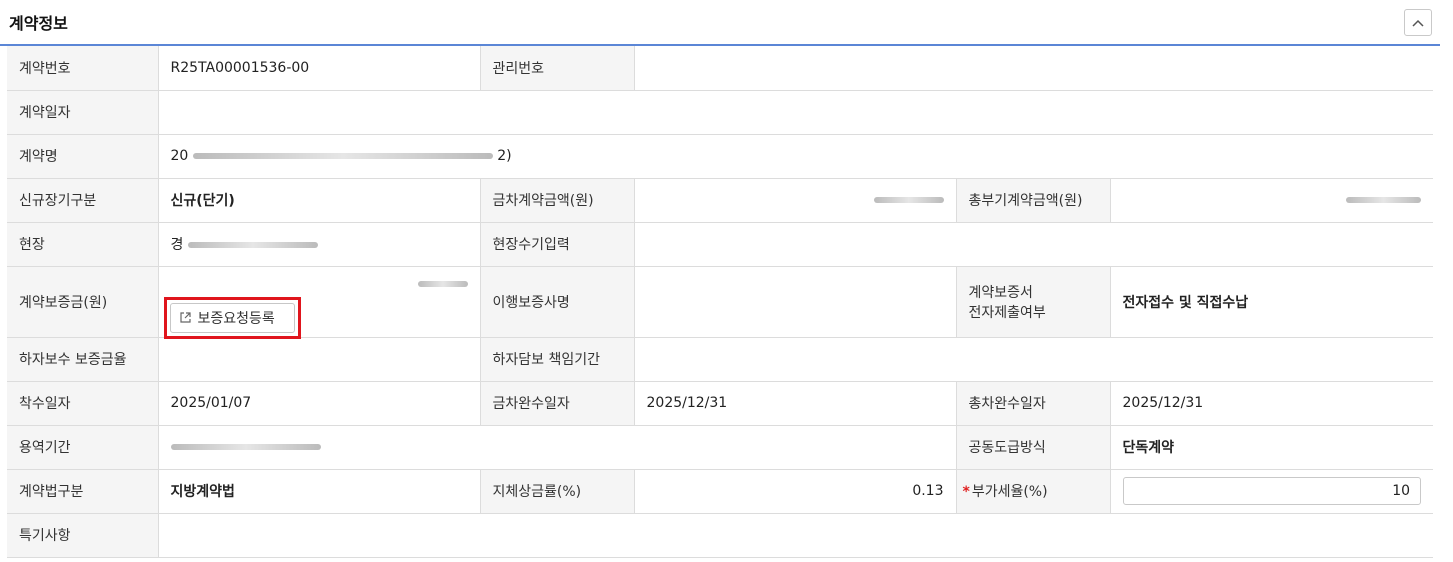  I want to click on performance-guarantor-value, so click(795, 302).